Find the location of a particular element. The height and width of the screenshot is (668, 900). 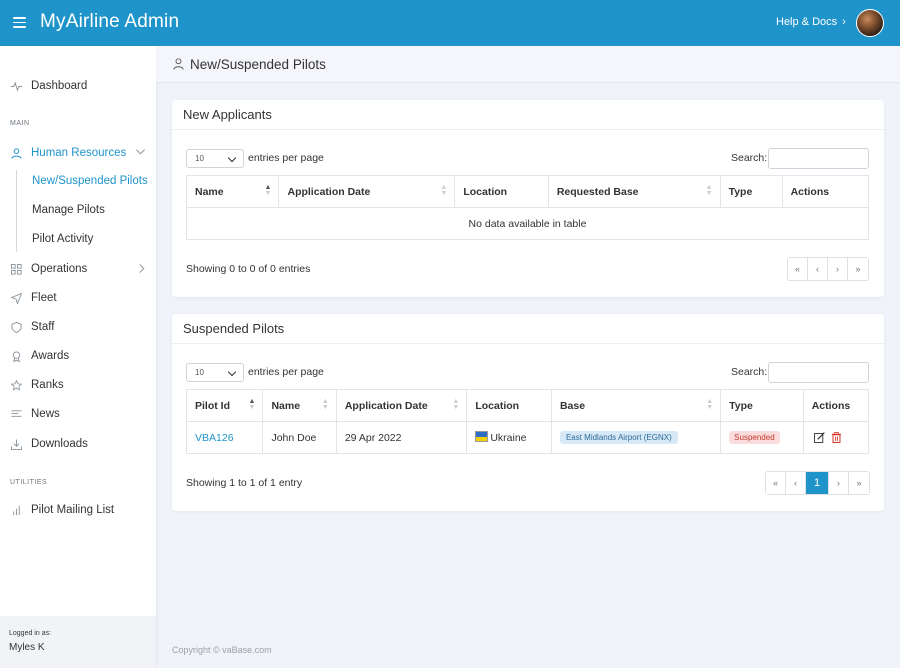

page-header: New/Suspended Pilots is located at coordinates (528, 64).